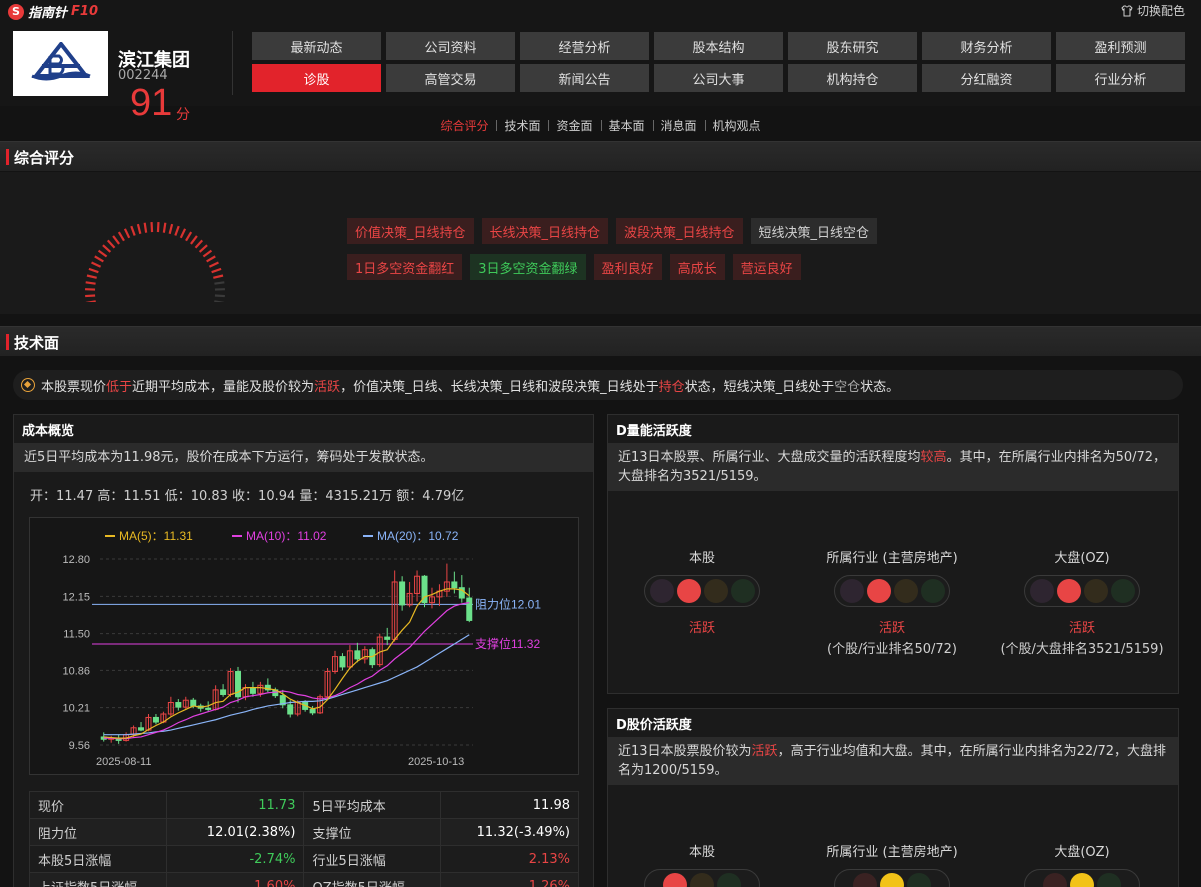  Describe the element at coordinates (372, 879) in the screenshot. I see `stat-label: OZ指数5日涨幅` at that location.